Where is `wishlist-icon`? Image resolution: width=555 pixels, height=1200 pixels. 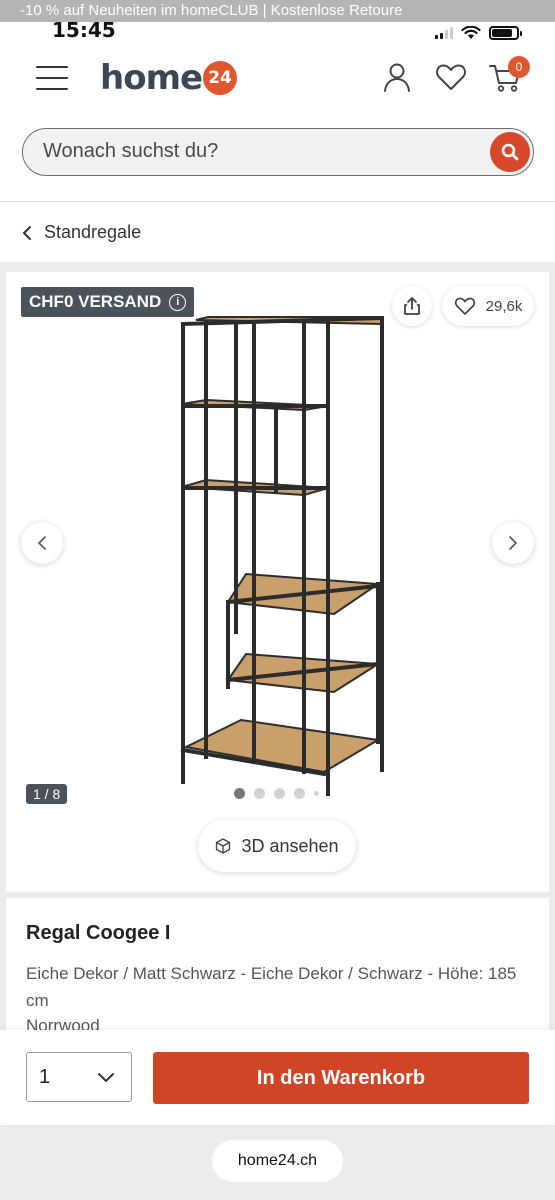
wishlist-icon is located at coordinates (451, 77).